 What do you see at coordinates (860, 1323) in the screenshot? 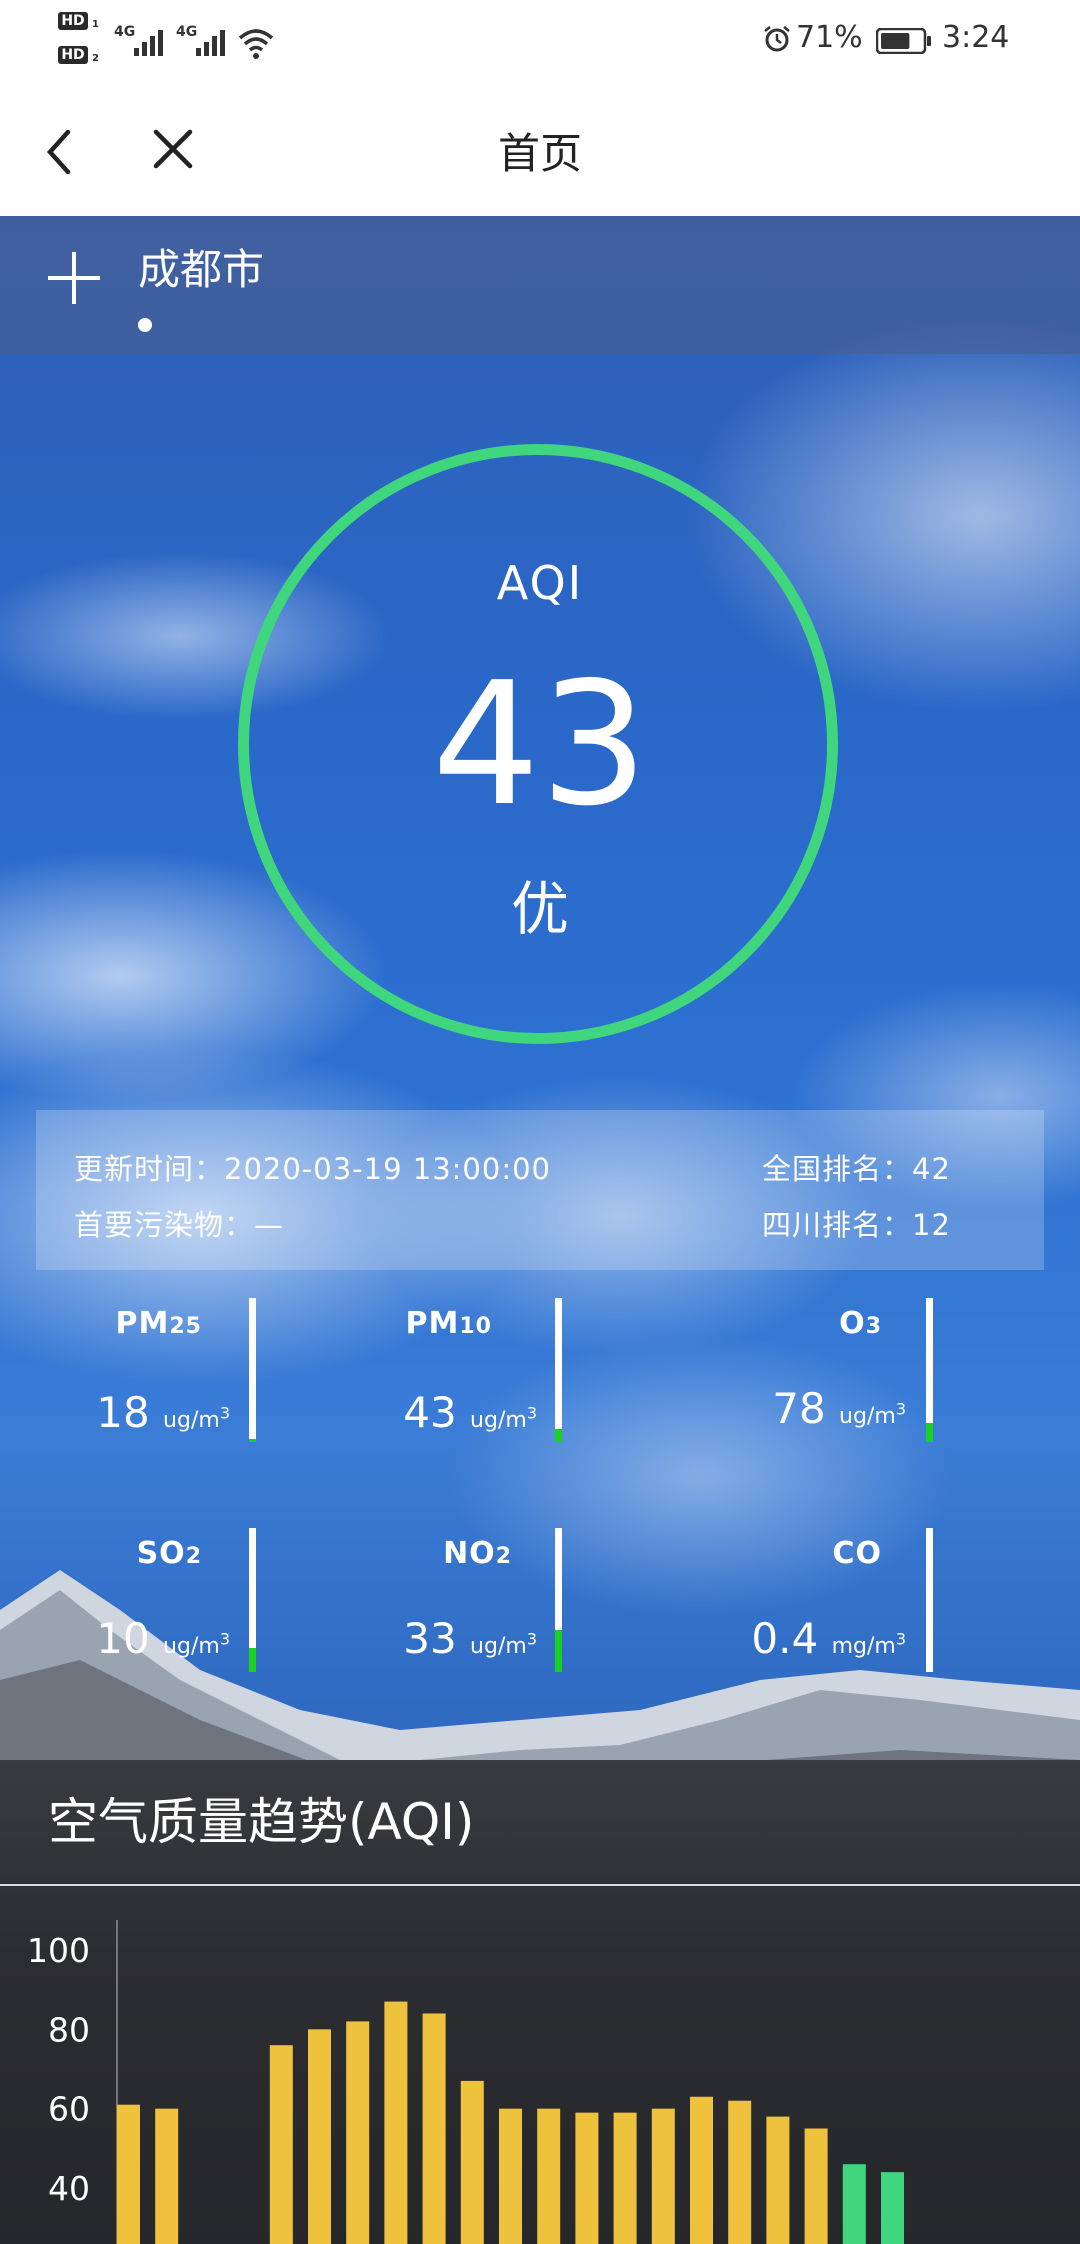
I see `pollutant-name: O3` at bounding box center [860, 1323].